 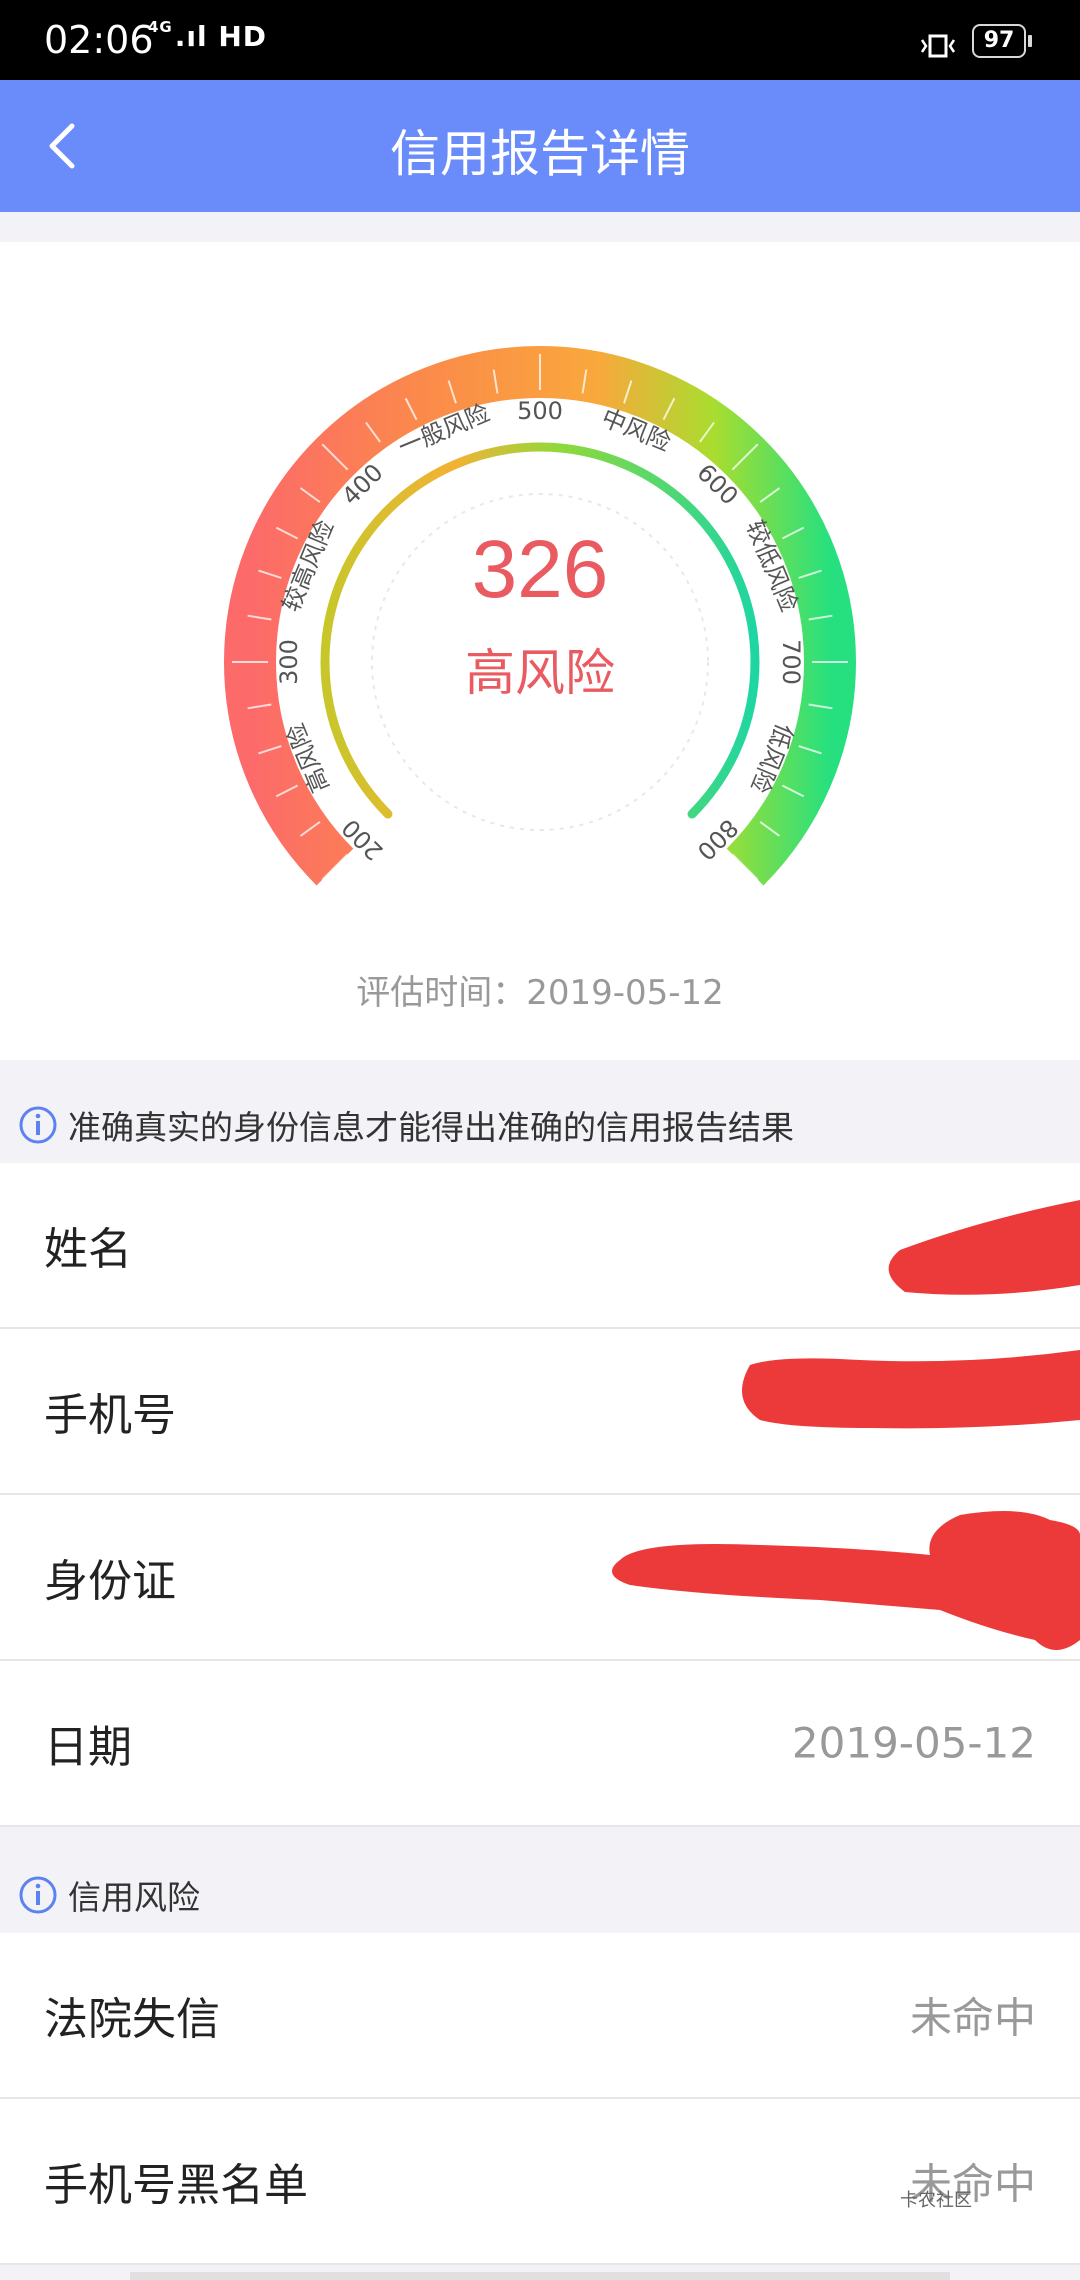 What do you see at coordinates (208, 35) in the screenshot?
I see `network-indicator: 4G.ıl HD` at bounding box center [208, 35].